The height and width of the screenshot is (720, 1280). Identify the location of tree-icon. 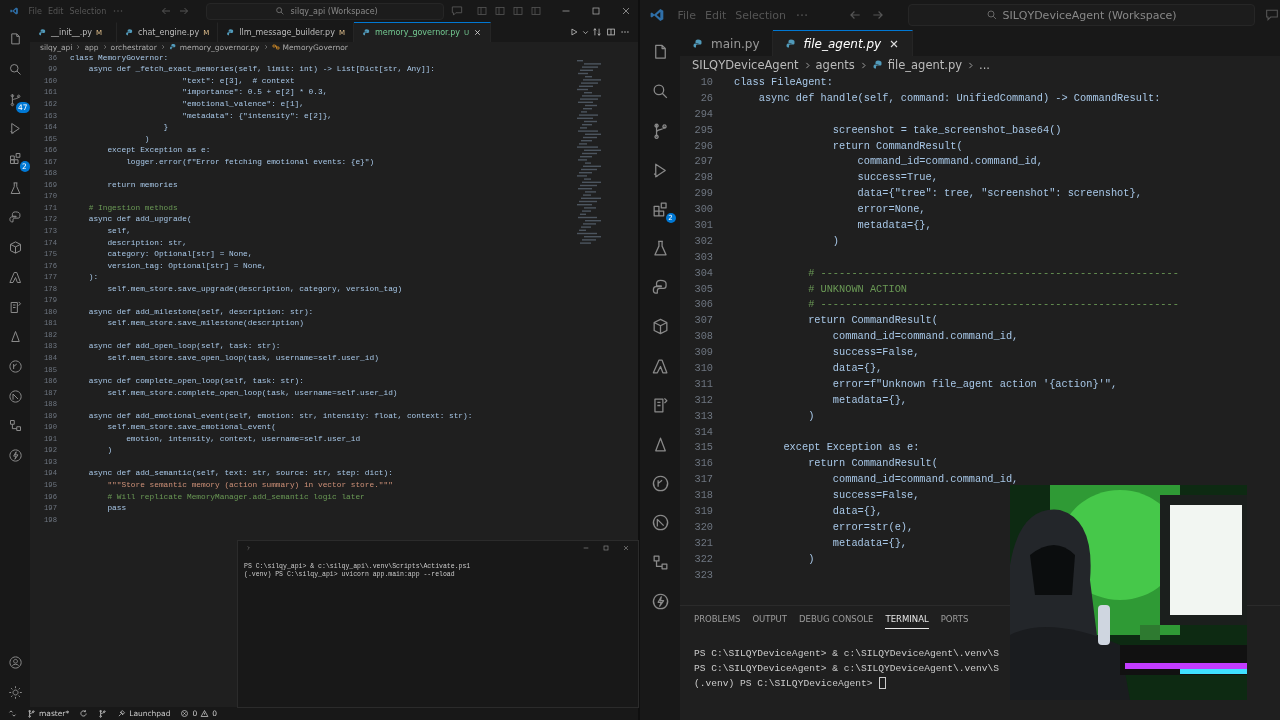
(15, 426).